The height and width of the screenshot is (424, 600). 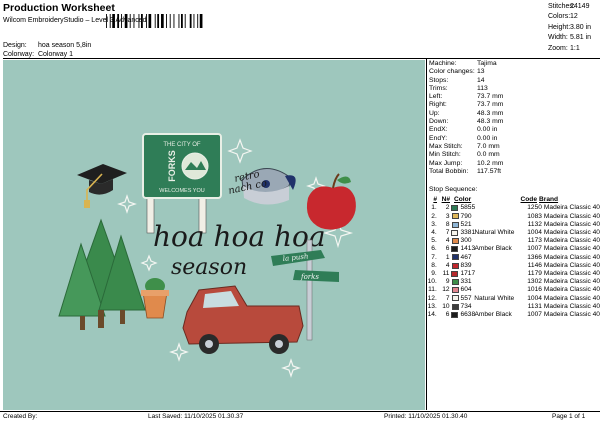 I want to click on svg-text: la push, so click(x=295, y=257).